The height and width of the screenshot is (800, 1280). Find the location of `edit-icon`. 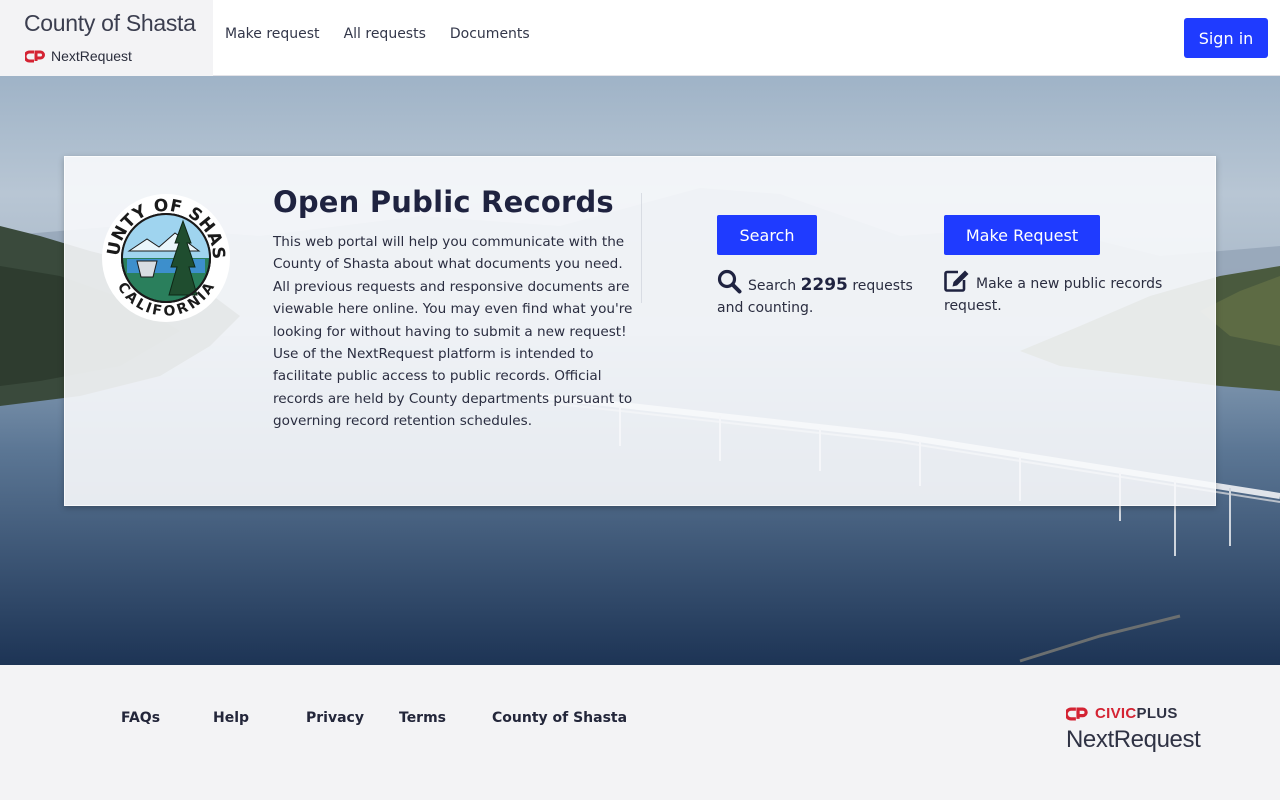

edit-icon is located at coordinates (956, 281).